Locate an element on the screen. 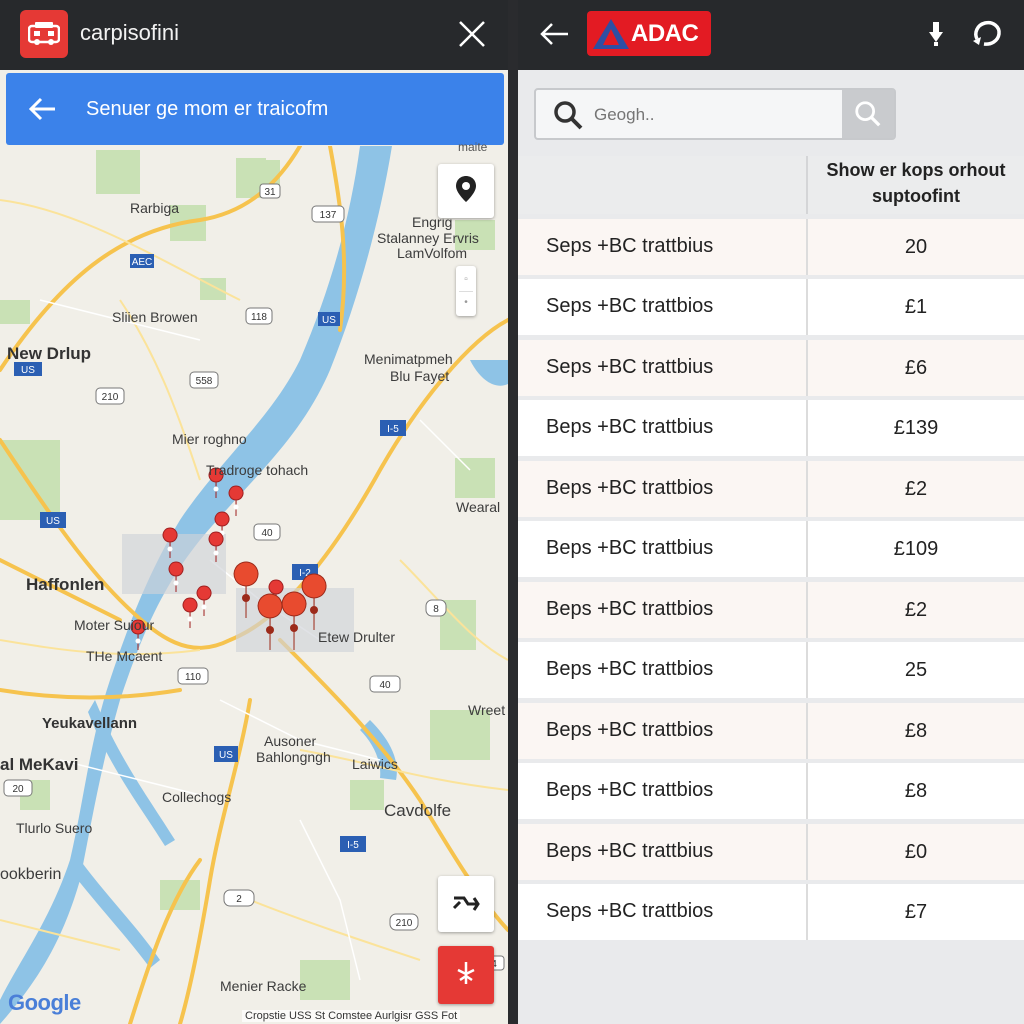 This screenshot has height=1024, width=1024. route-title: Senuer ge mom er traicofm is located at coordinates (207, 109).